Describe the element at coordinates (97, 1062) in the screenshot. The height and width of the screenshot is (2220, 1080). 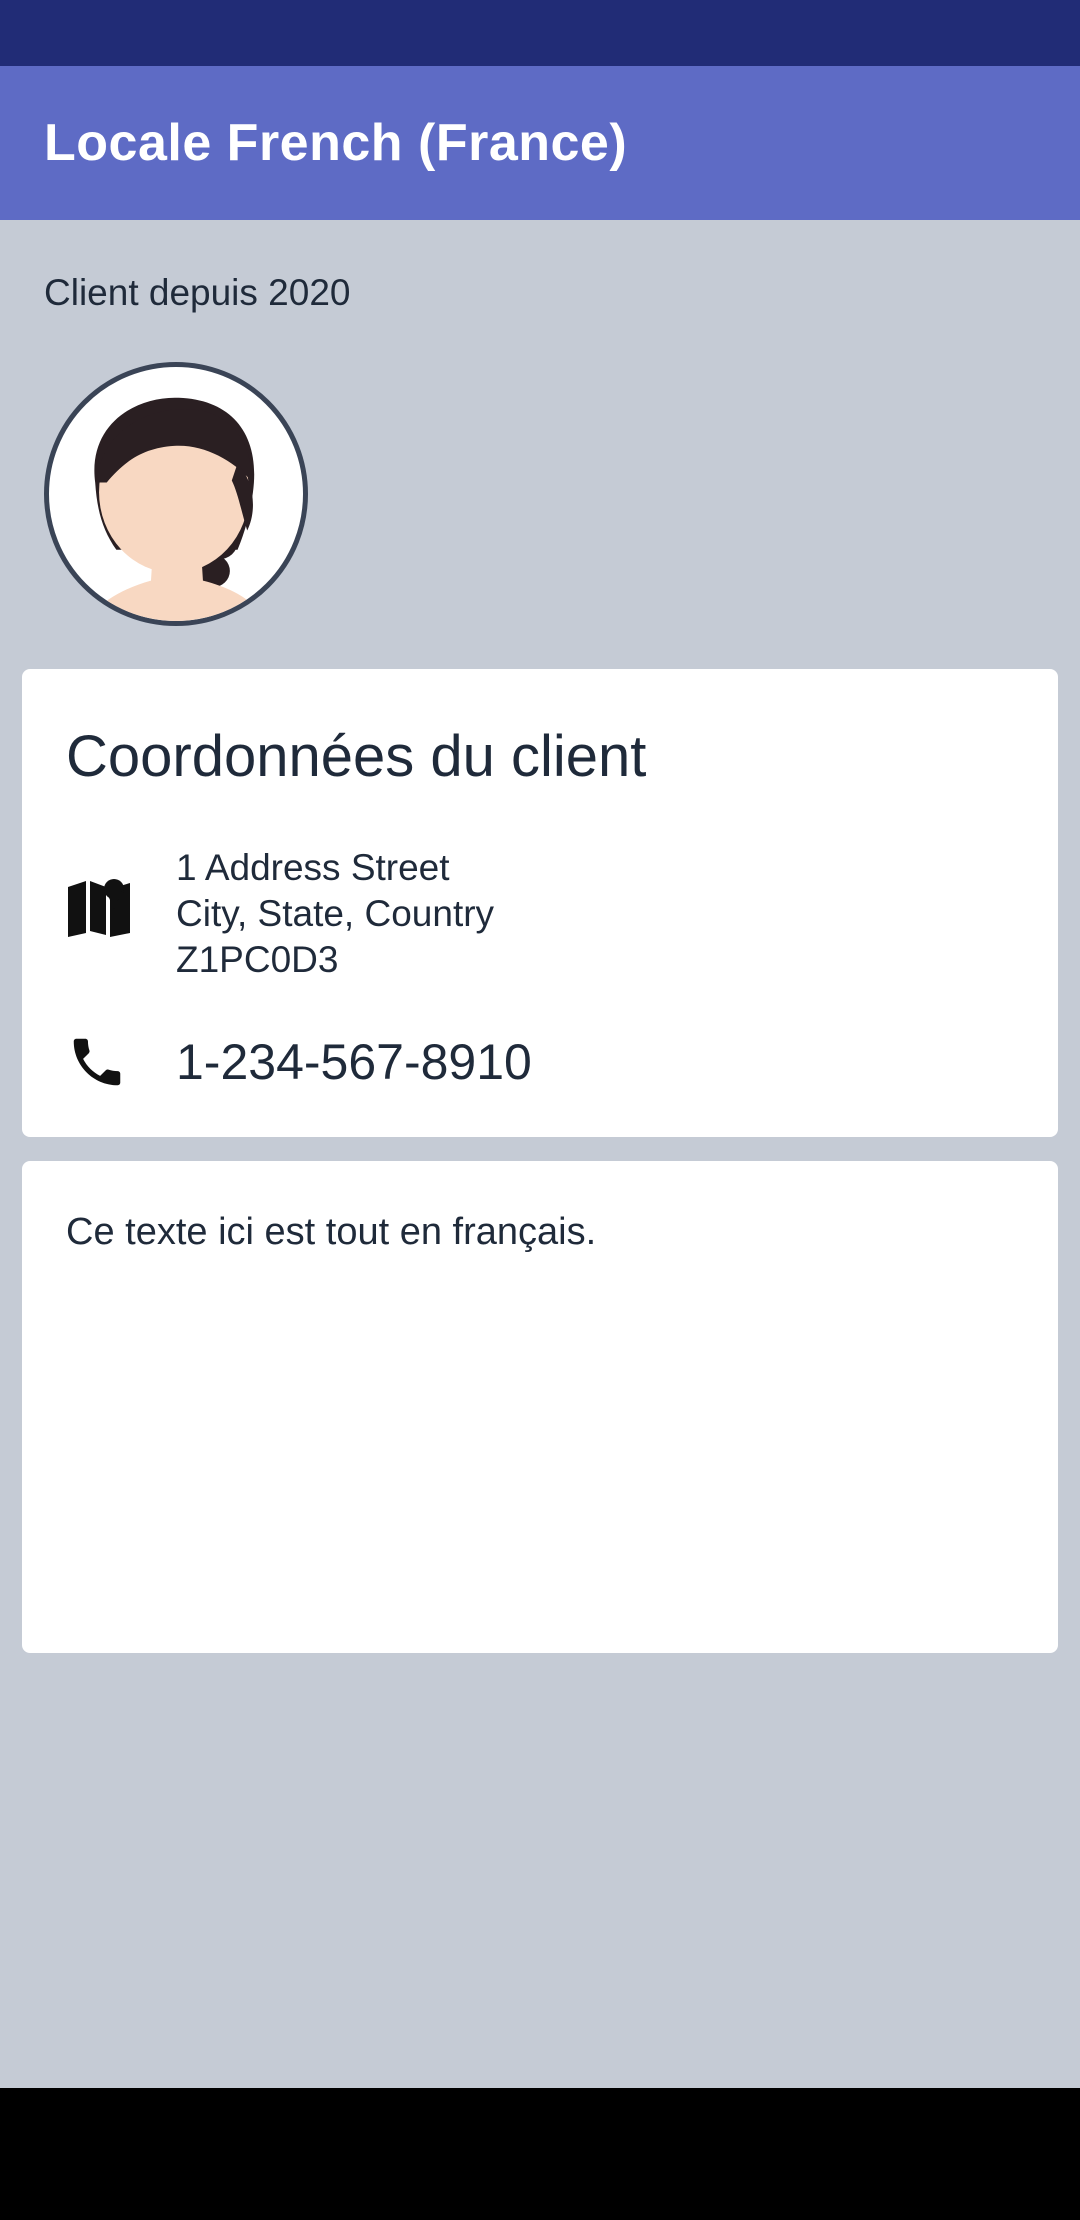
I see `phone-icon` at that location.